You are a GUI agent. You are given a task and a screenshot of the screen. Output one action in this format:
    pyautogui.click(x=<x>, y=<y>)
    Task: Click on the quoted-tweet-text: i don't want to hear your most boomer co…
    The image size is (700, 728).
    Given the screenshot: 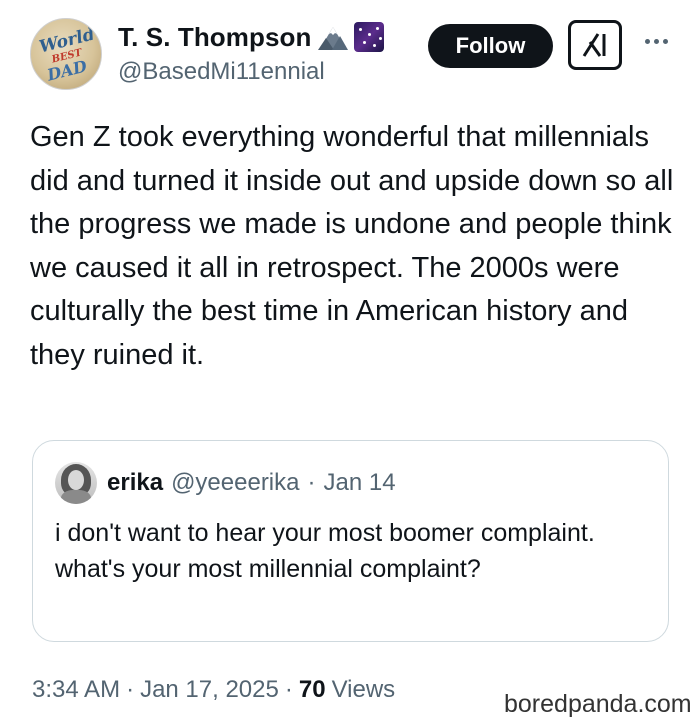 What is the action you would take?
    pyautogui.click(x=325, y=551)
    